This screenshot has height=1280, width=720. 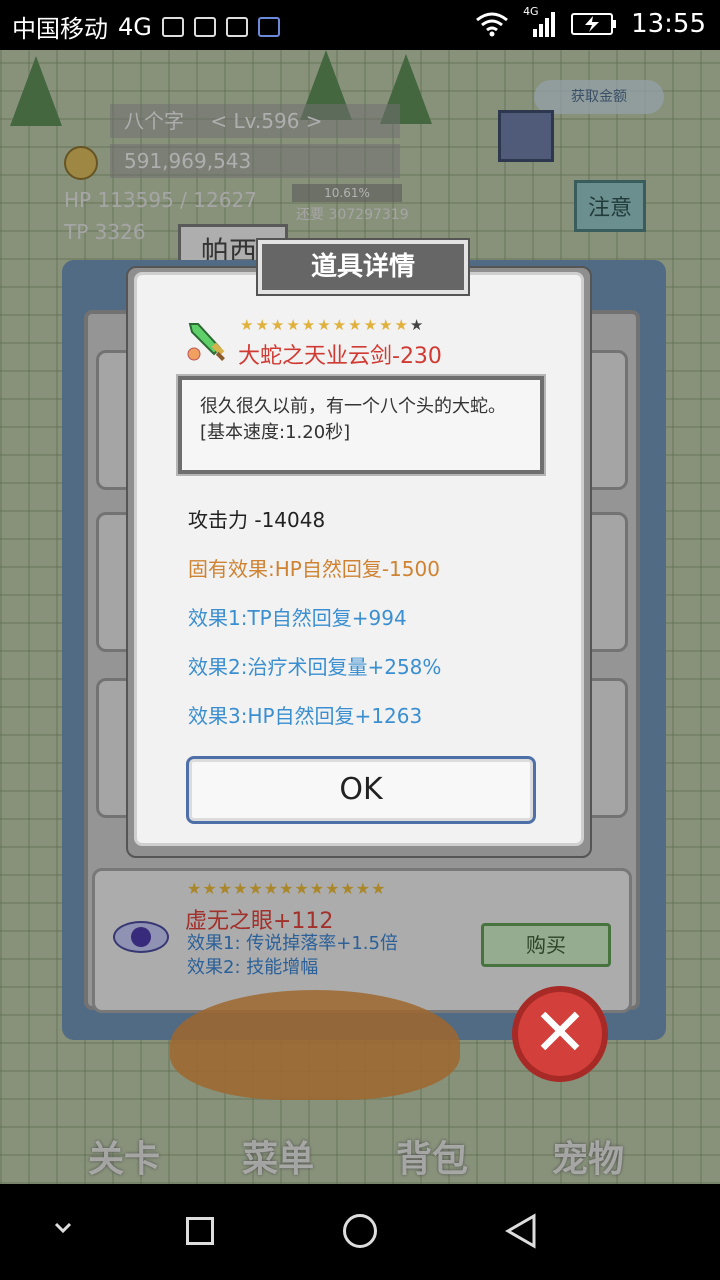 What do you see at coordinates (560, 1034) in the screenshot?
I see `close-button: ✕` at bounding box center [560, 1034].